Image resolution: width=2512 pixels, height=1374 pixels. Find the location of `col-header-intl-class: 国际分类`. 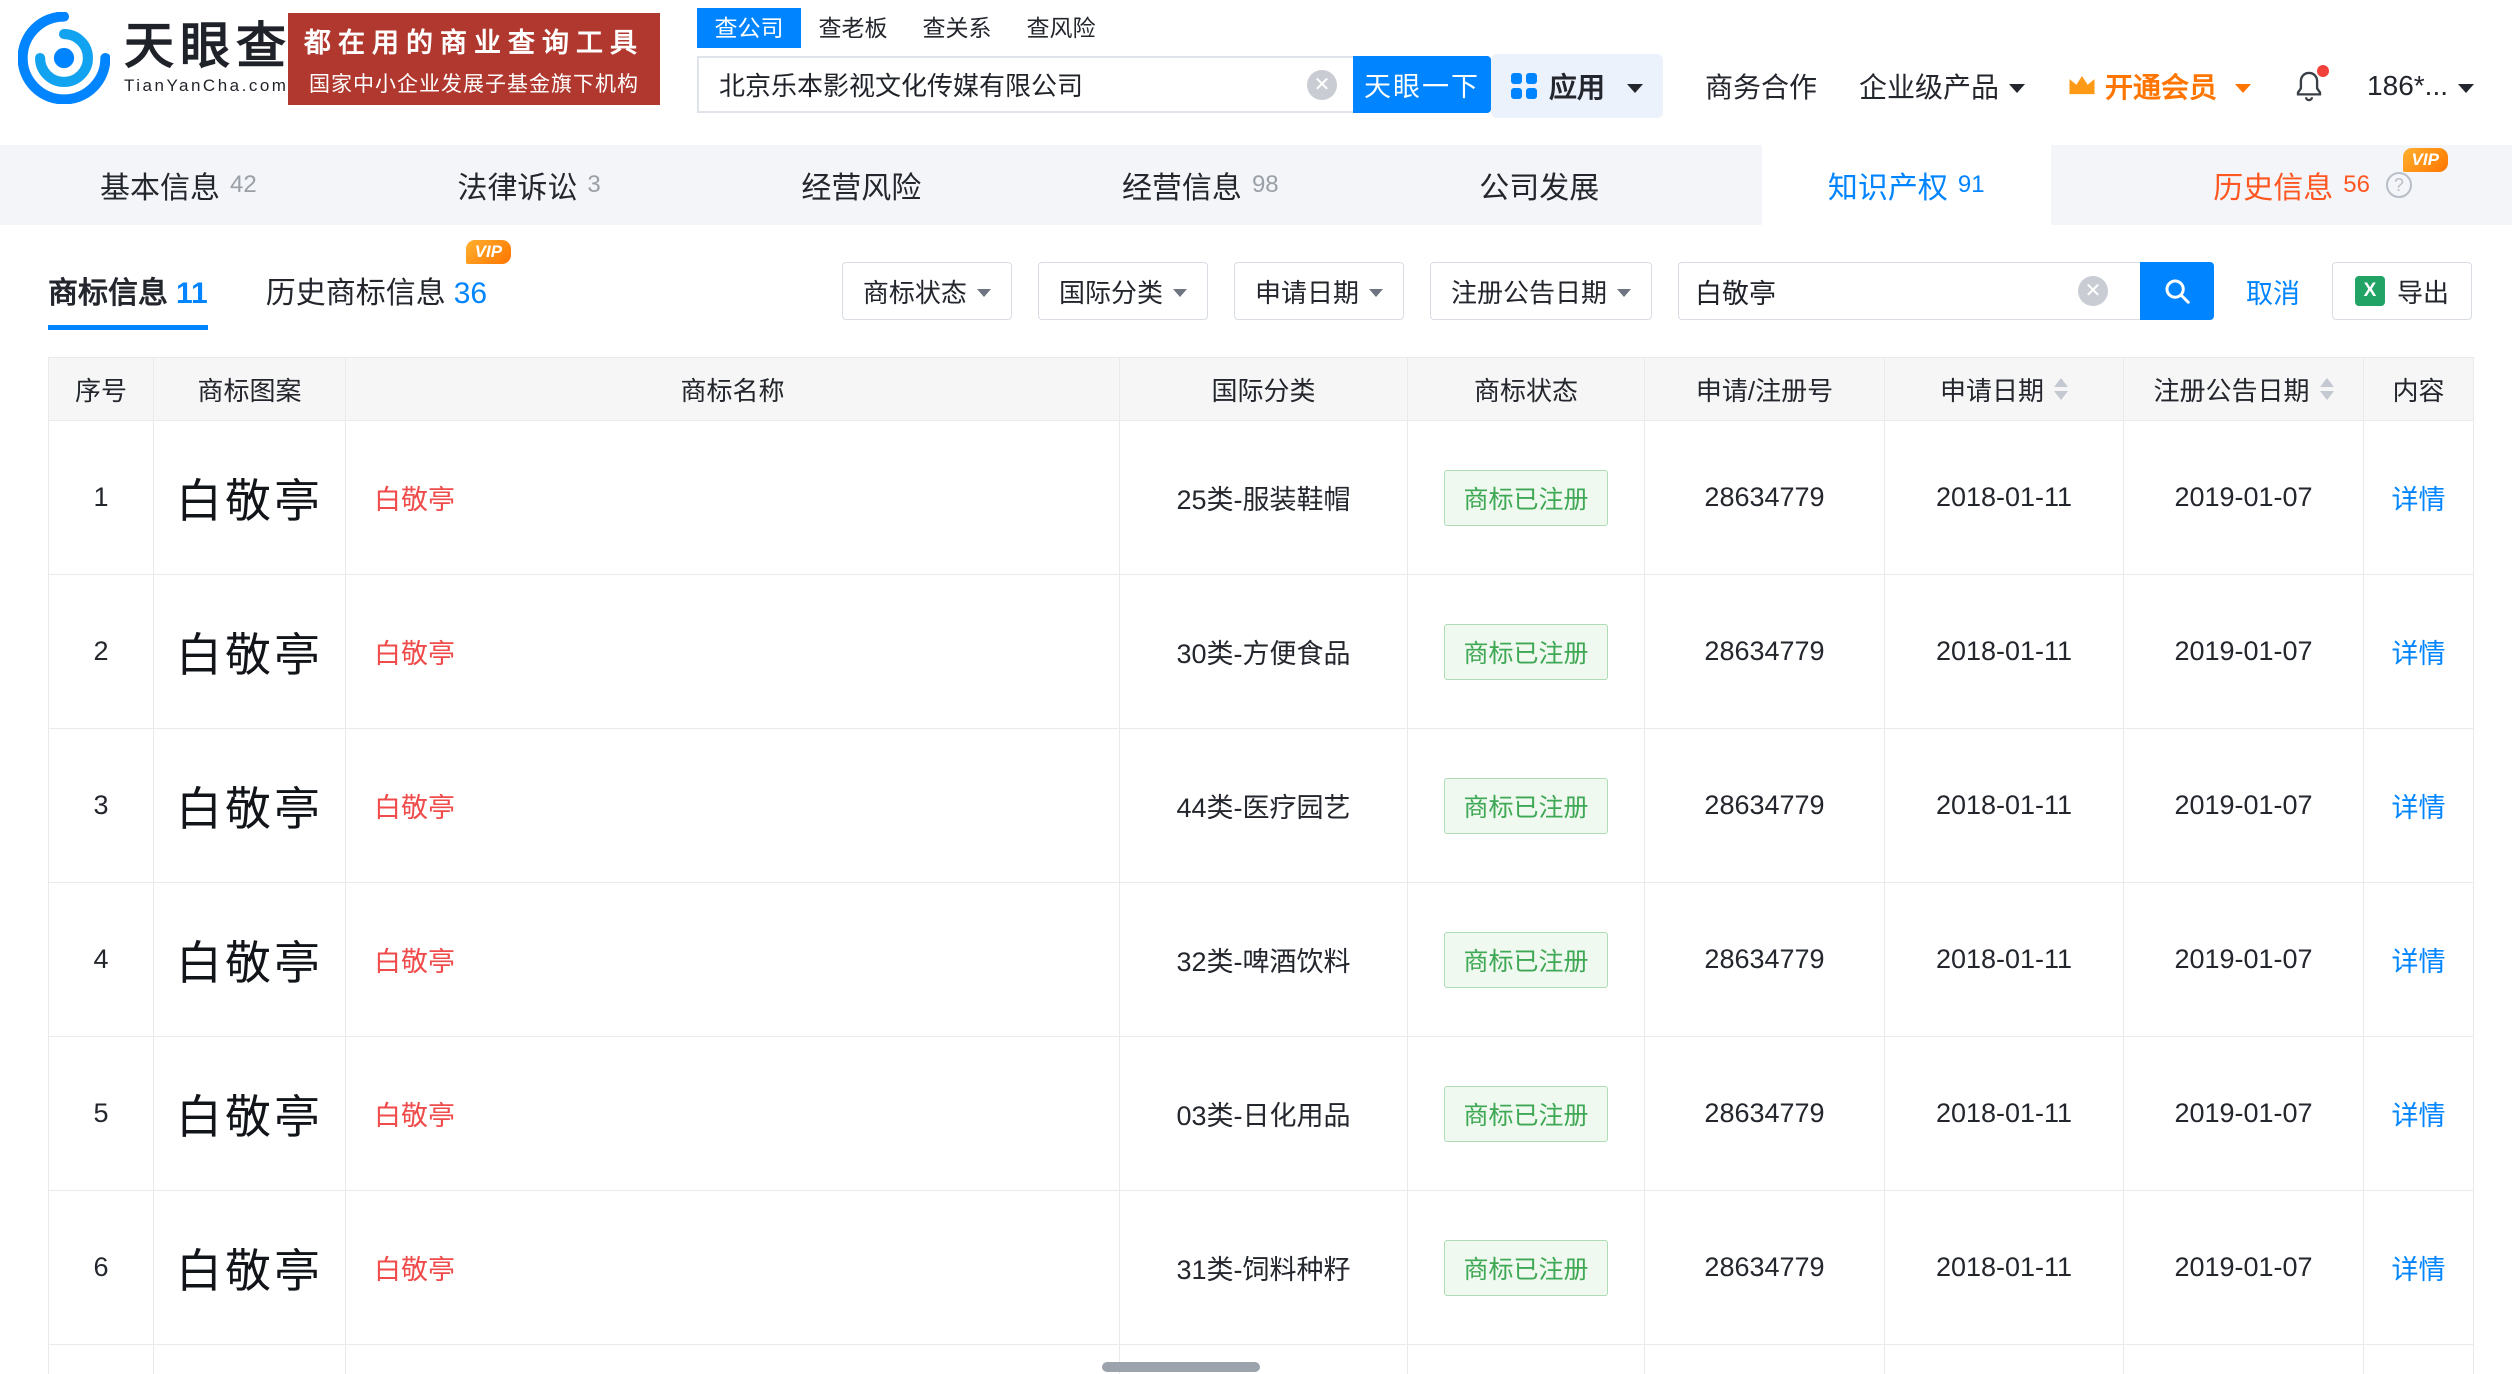

col-header-intl-class: 国际分类 is located at coordinates (1264, 389).